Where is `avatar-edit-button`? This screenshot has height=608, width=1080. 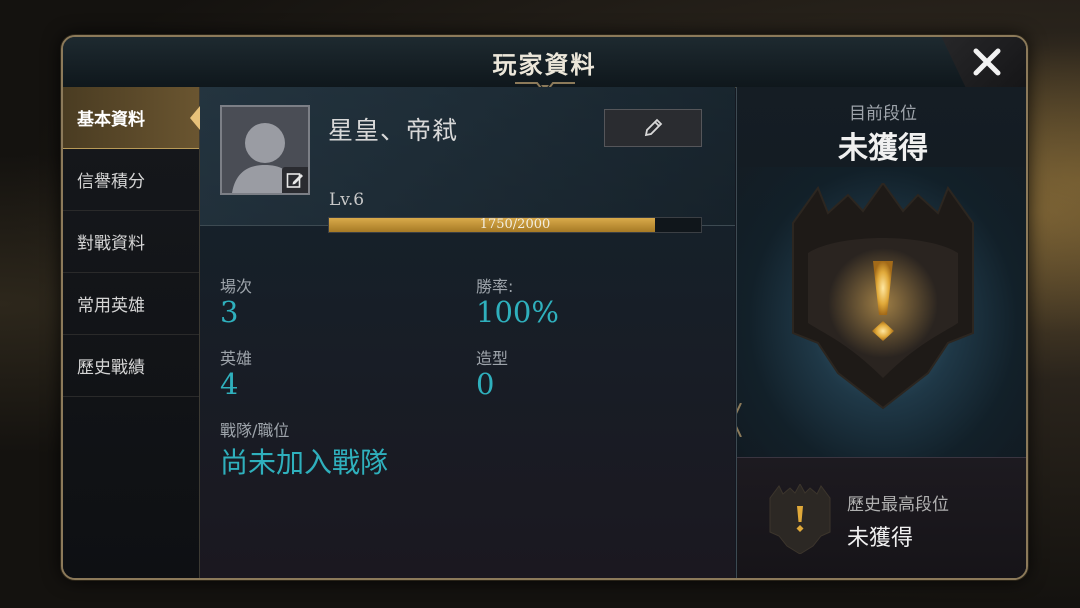 avatar-edit-button is located at coordinates (295, 180).